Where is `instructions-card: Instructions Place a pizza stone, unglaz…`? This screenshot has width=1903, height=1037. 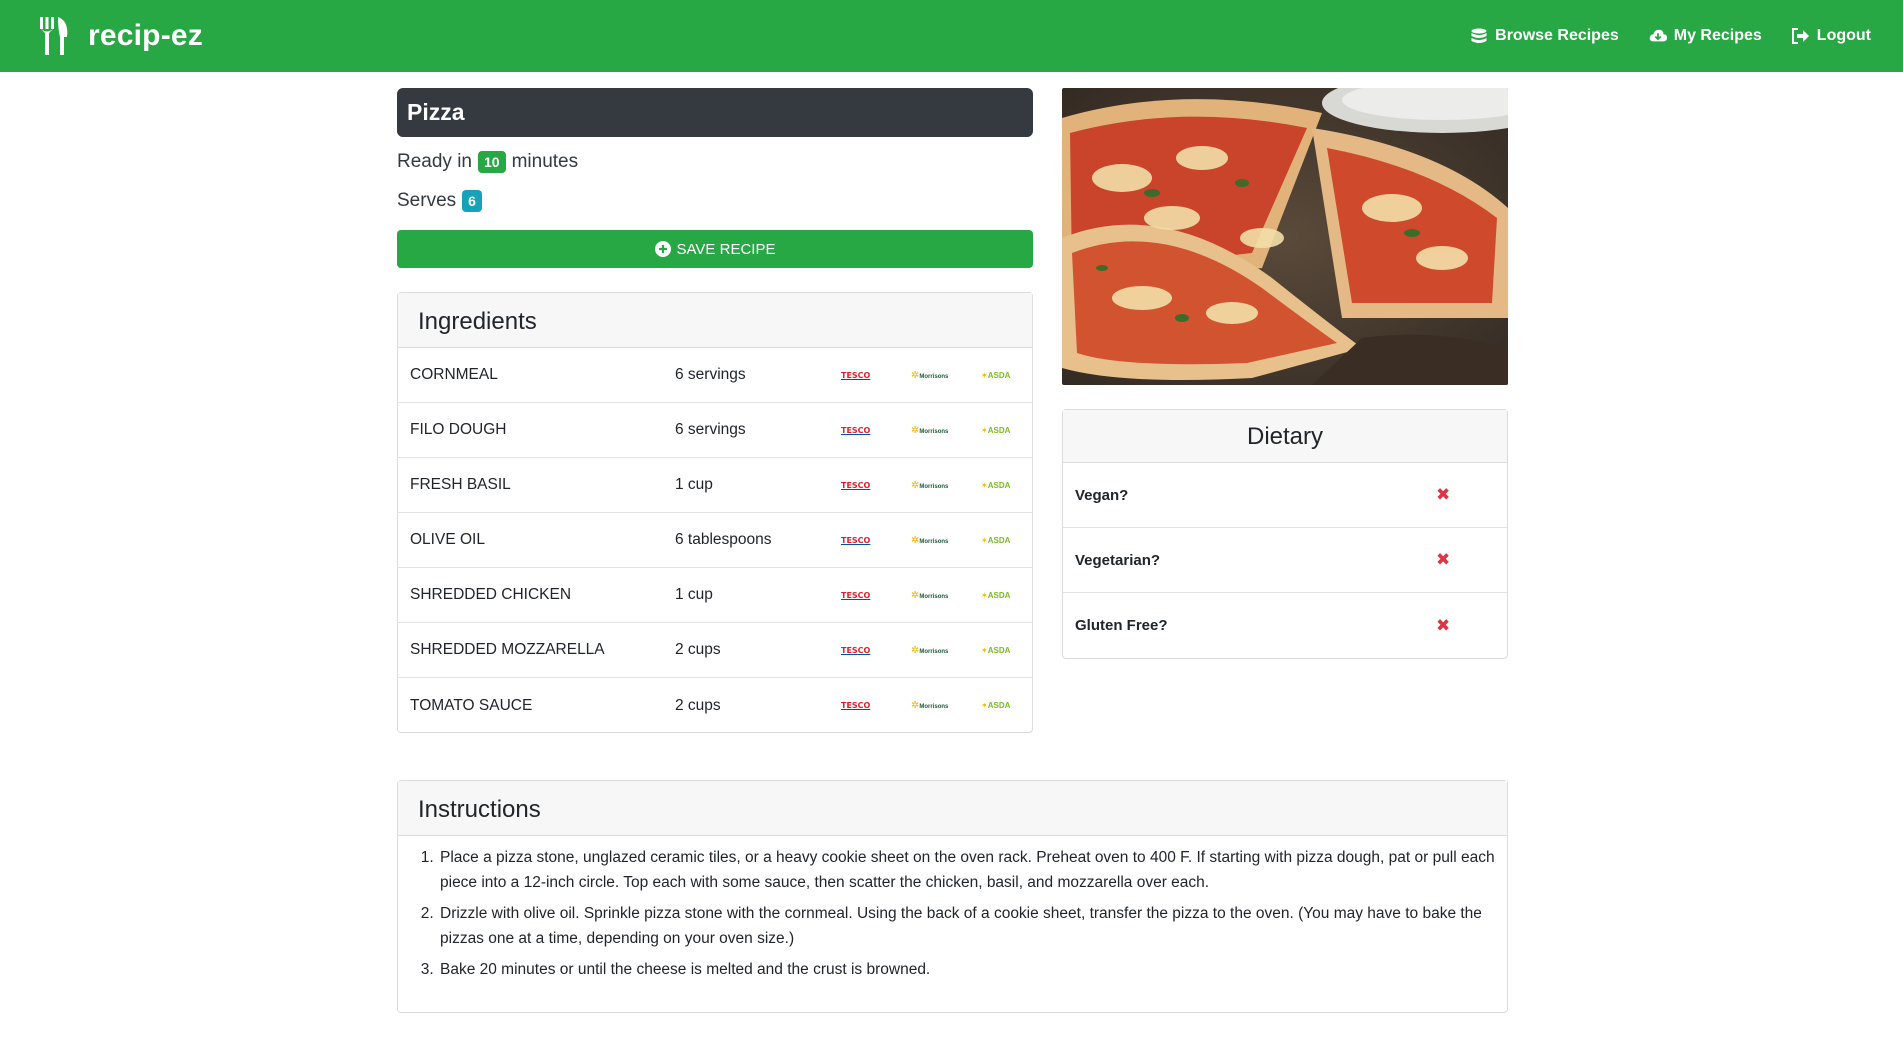
instructions-card: Instructions Place a pizza stone, unglaz… is located at coordinates (952, 896).